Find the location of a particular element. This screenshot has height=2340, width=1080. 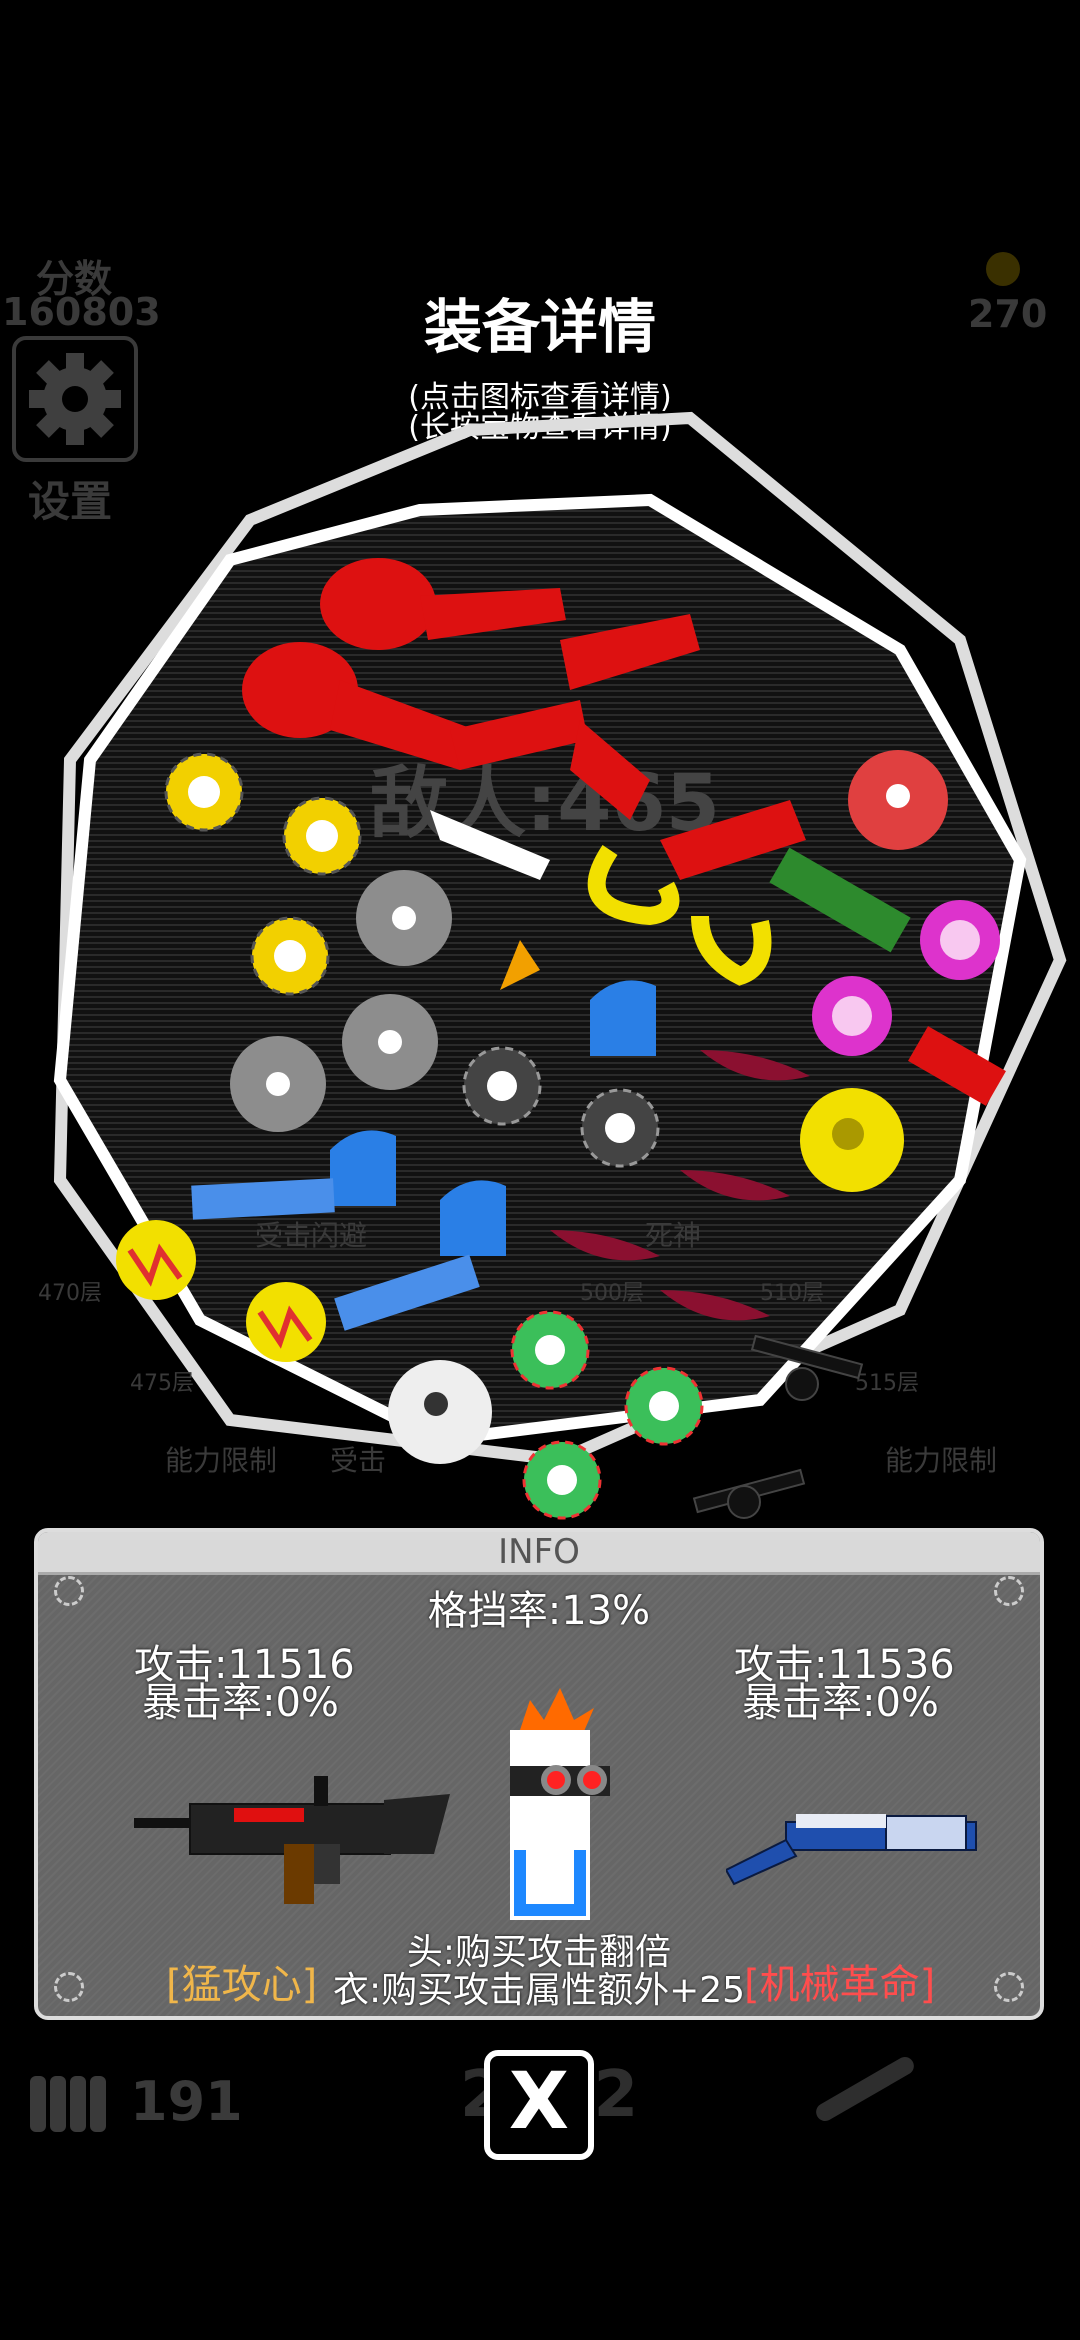

left-crit: 暴击率:0% is located at coordinates (240, 1703).